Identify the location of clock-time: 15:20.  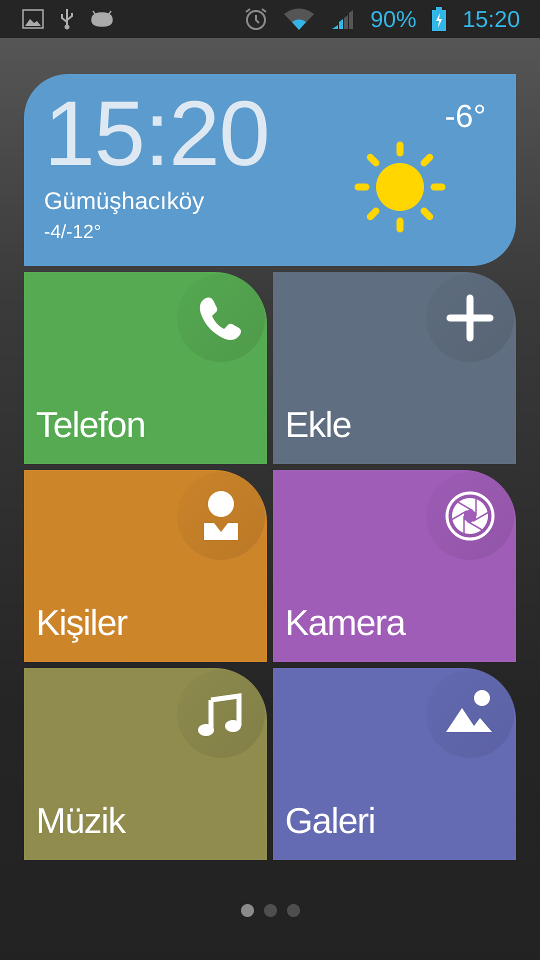
(157, 134).